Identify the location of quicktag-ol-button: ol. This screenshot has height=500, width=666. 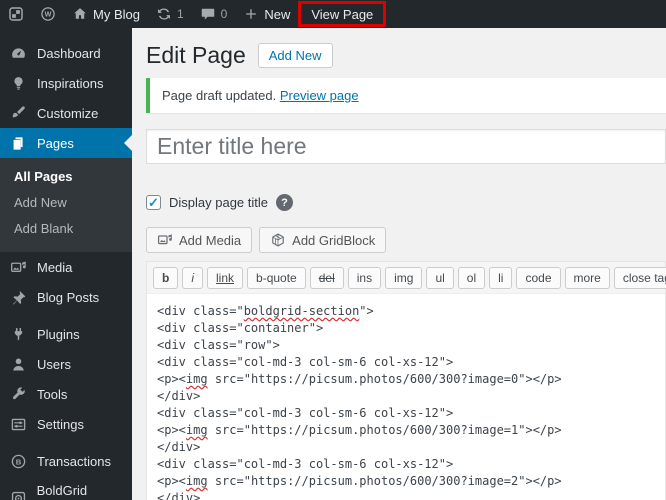
(471, 278).